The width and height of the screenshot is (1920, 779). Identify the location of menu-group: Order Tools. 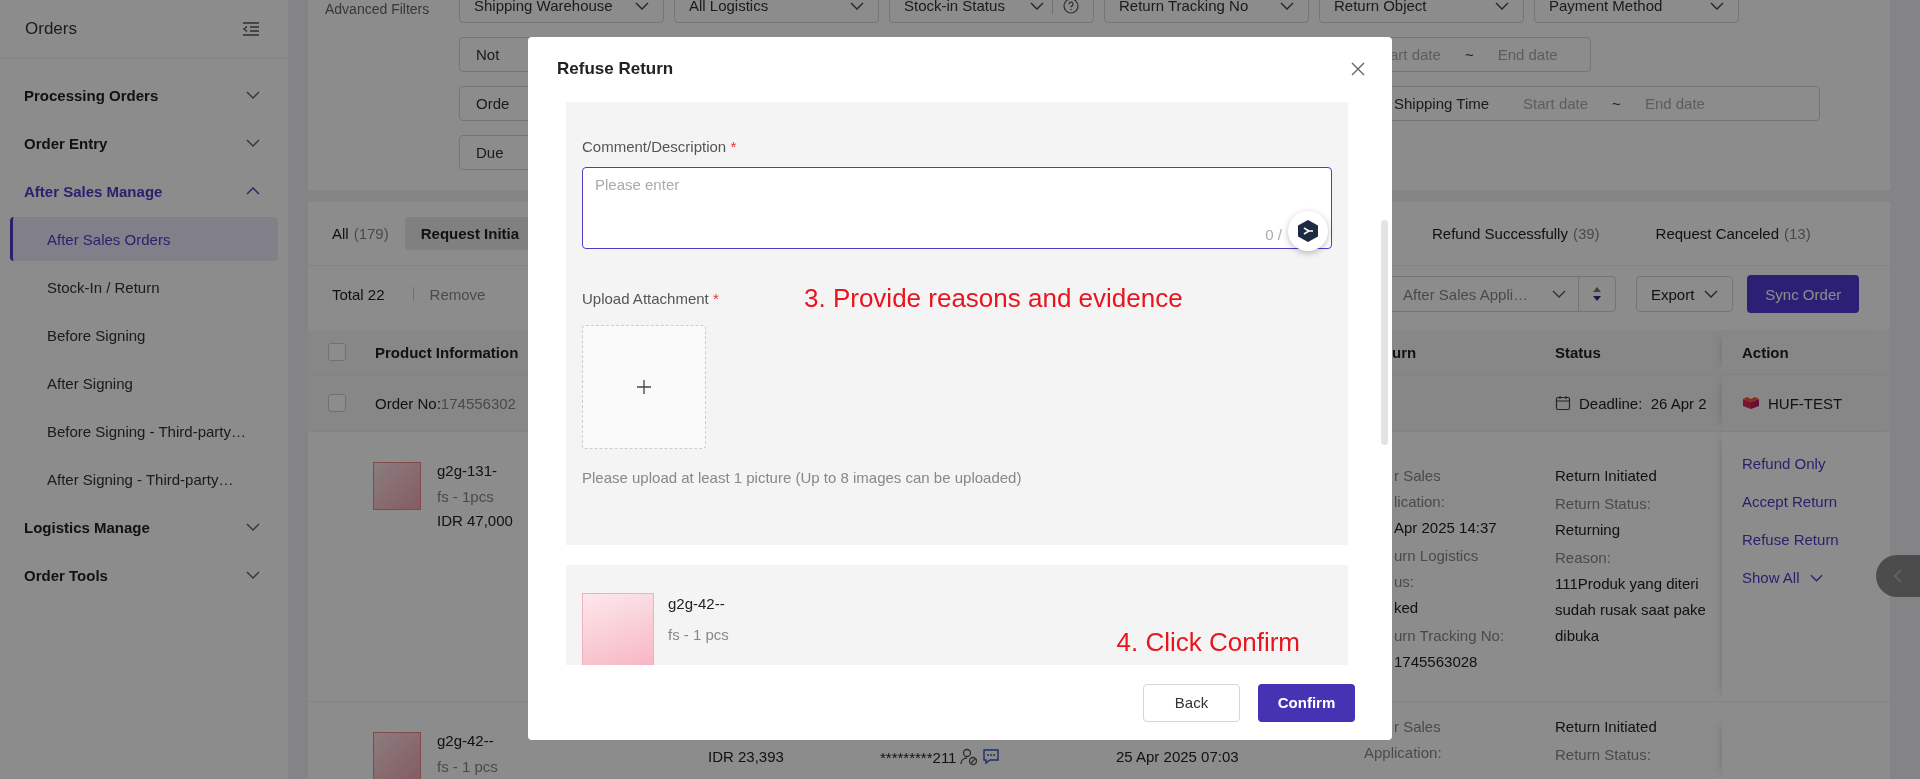
(144, 575).